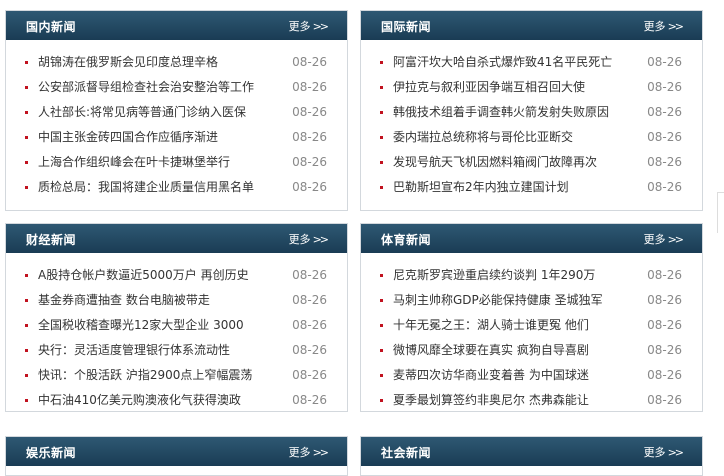 Image resolution: width=724 pixels, height=476 pixels. Describe the element at coordinates (502, 62) in the screenshot. I see `news-title-link: 阿富汗坎大哈自杀式爆炸致41名平民死亡` at that location.